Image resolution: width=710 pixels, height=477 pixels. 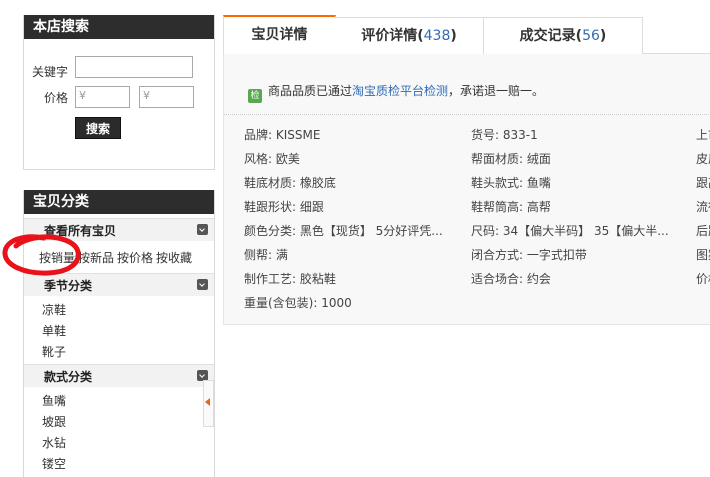 I want to click on tab-label: 评价详情, so click(x=389, y=36).